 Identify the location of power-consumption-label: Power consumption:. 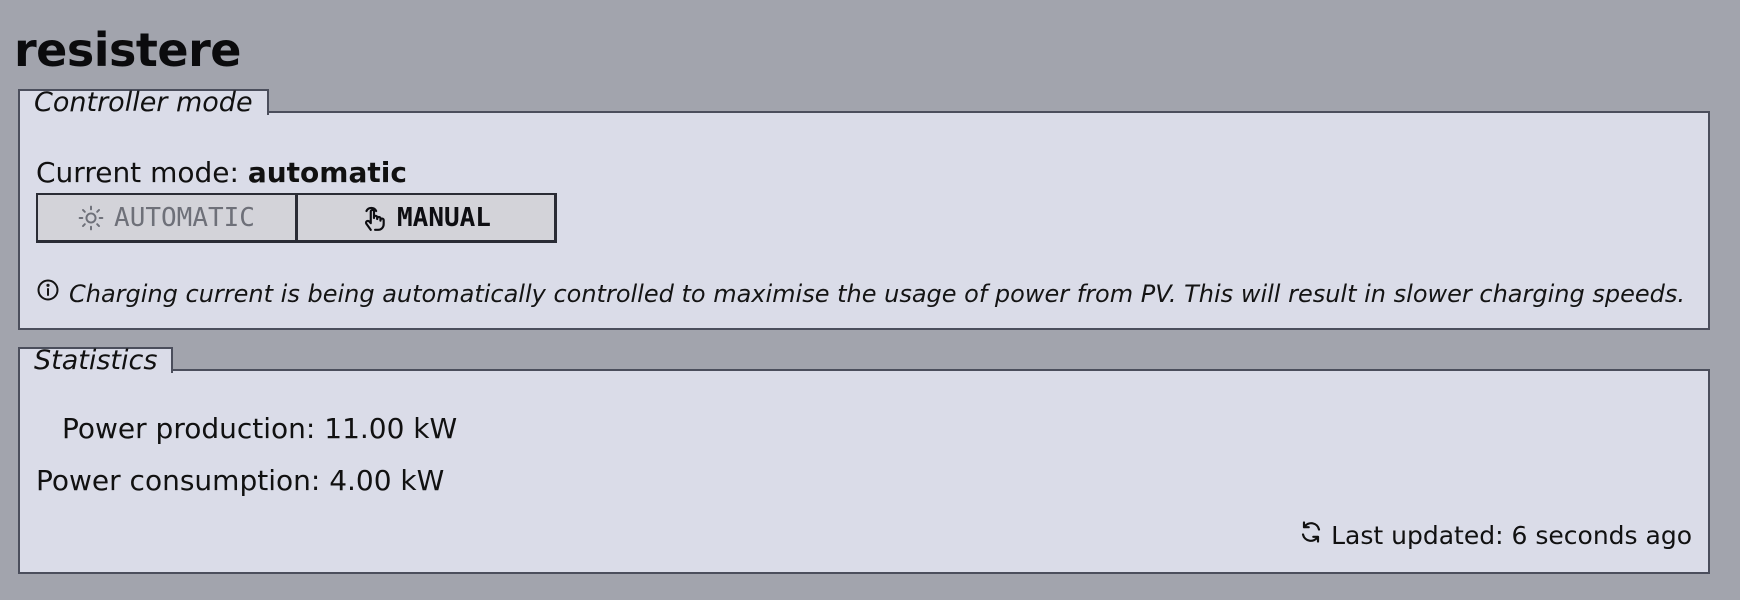
(178, 480).